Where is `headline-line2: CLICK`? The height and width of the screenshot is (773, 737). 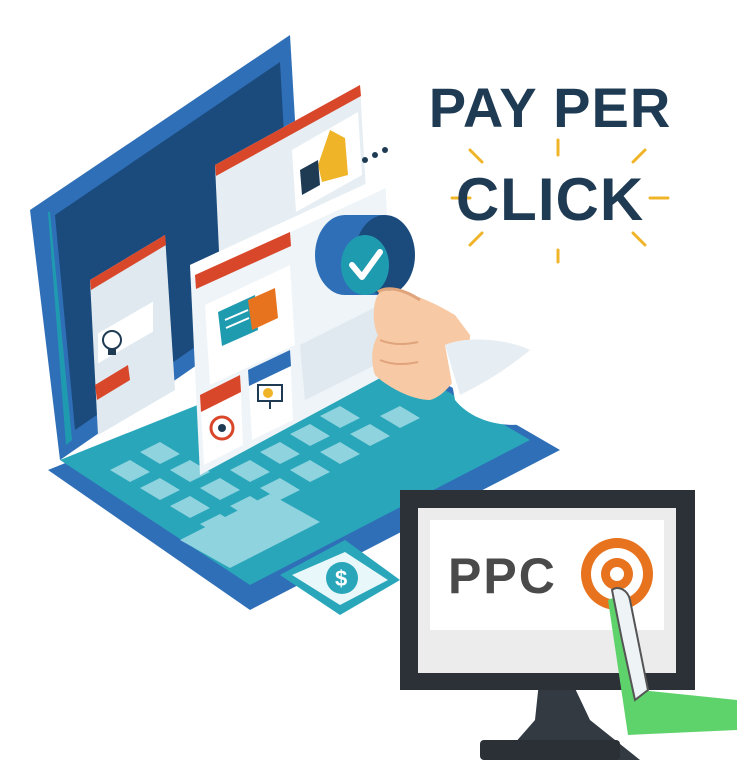 headline-line2: CLICK is located at coordinates (550, 199).